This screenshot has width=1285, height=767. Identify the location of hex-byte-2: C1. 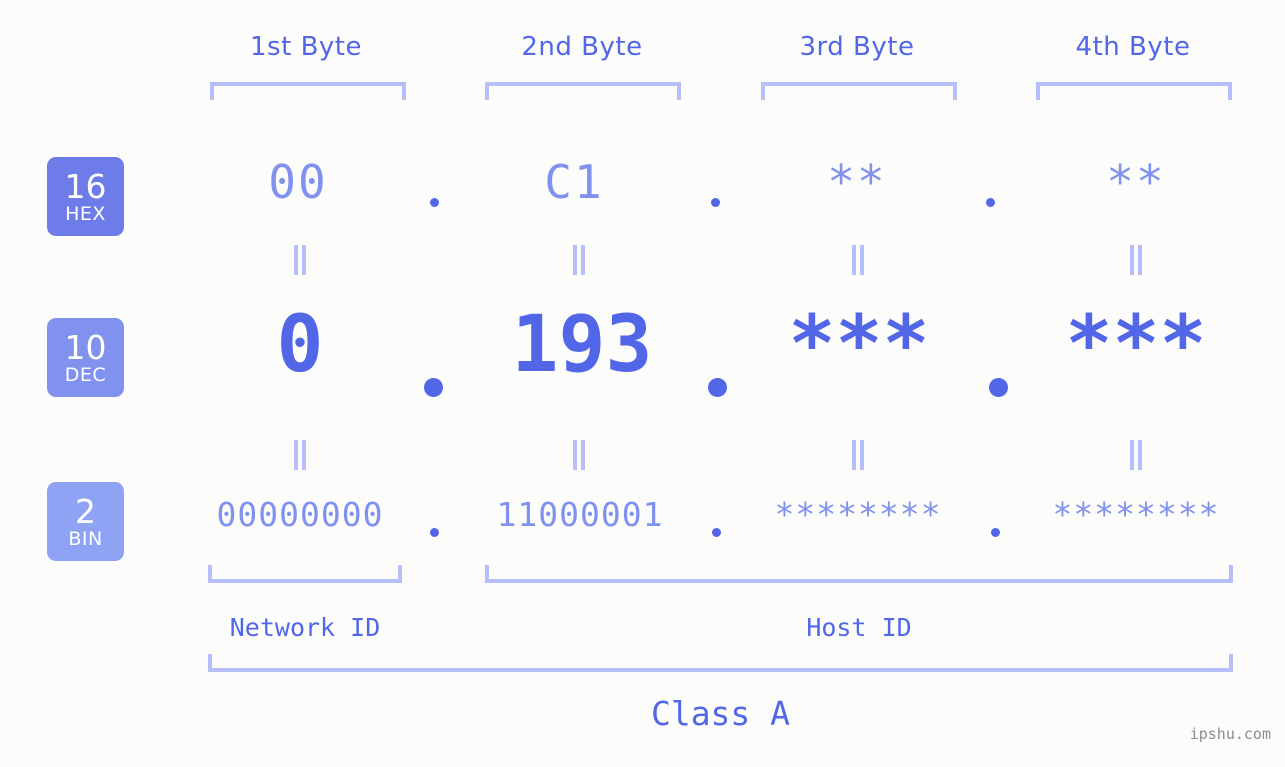
(574, 182).